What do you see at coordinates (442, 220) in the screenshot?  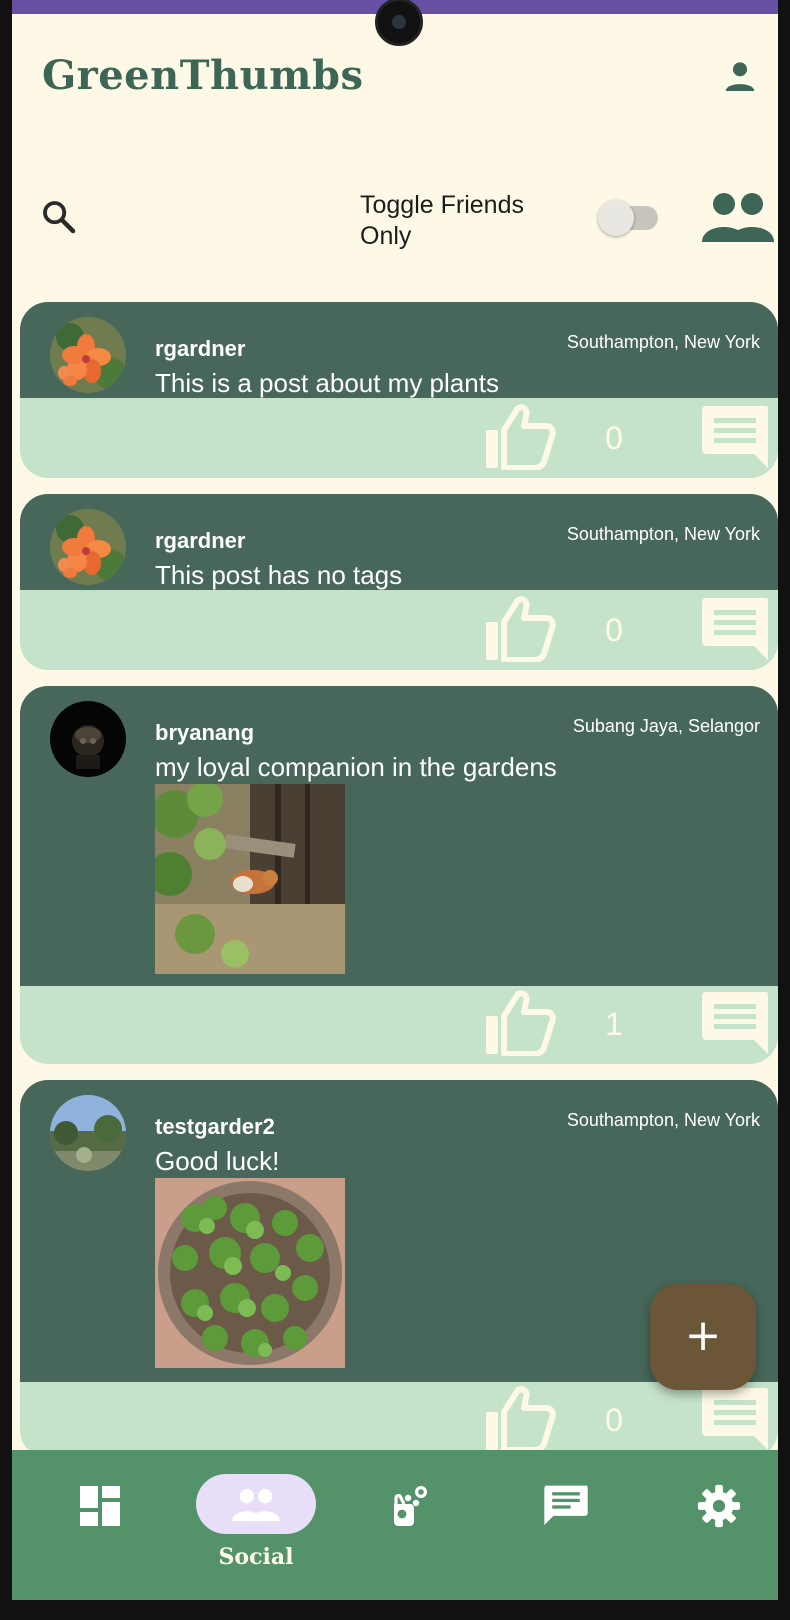 I see `friends-only-label: Toggle Friends Only` at bounding box center [442, 220].